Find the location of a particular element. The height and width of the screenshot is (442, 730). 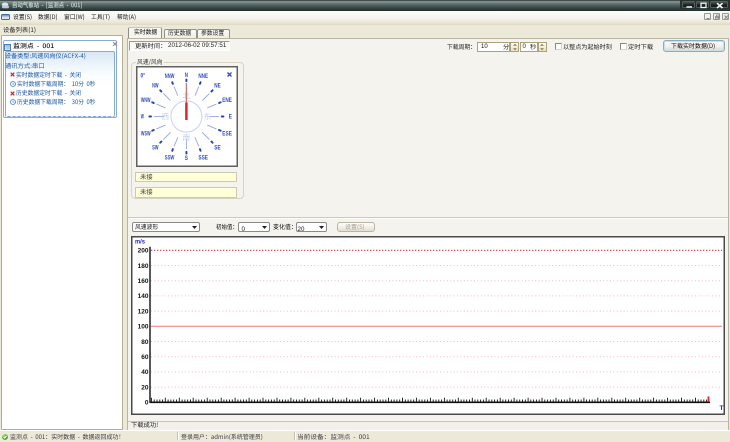

svg-text: WSW is located at coordinates (146, 133).